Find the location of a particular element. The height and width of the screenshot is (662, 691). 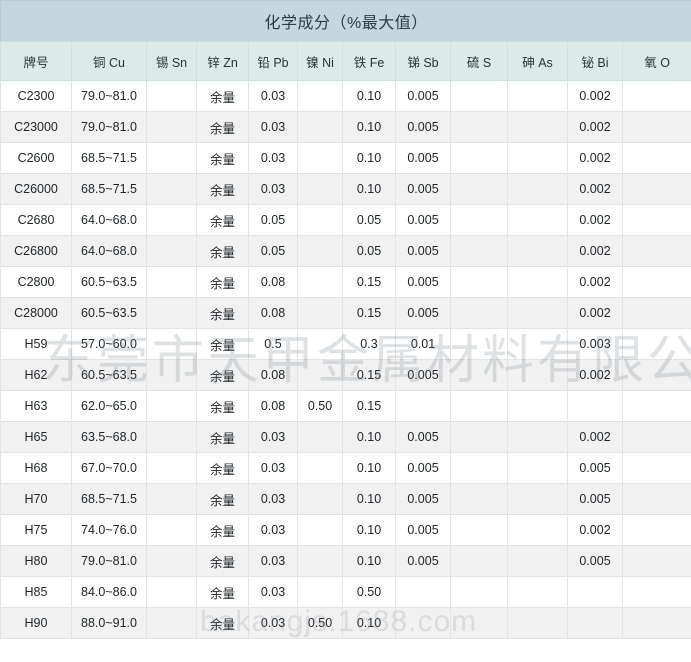

cell-value: 67.0~70.0 is located at coordinates (109, 468).